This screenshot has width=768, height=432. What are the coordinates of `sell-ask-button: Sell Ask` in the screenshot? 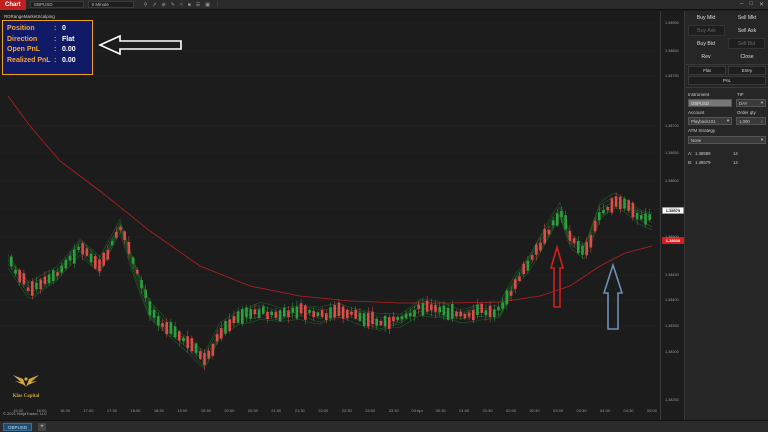 It's located at (747, 30).